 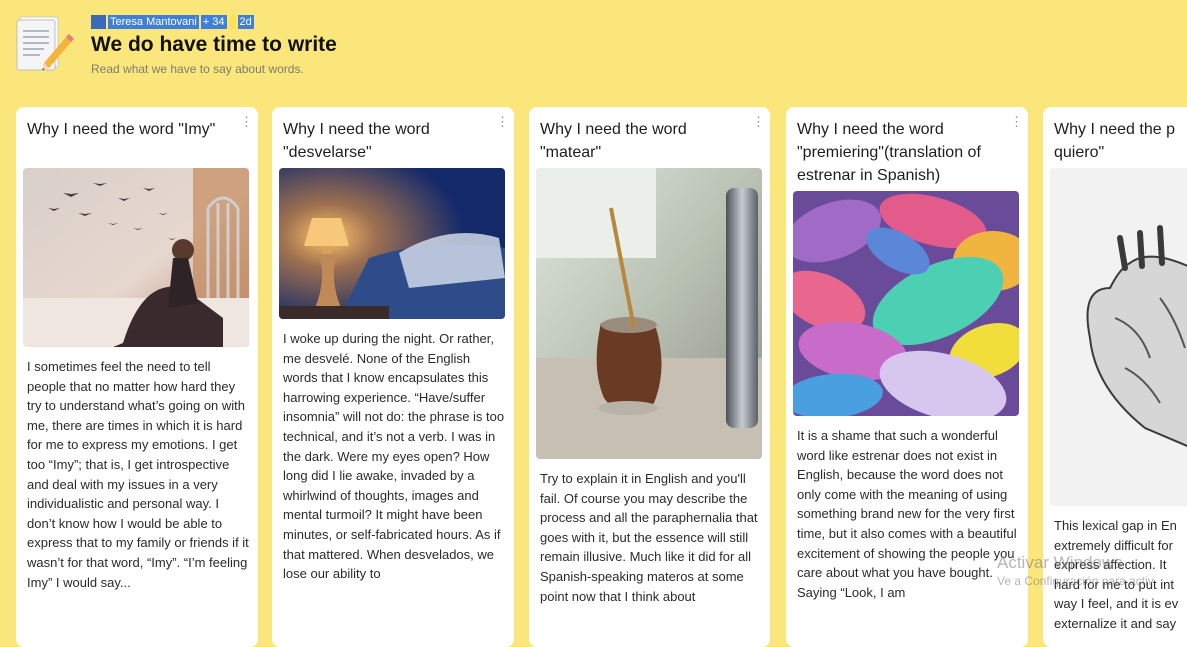 What do you see at coordinates (906, 303) in the screenshot?
I see `colorful-sneakers-pile-image` at bounding box center [906, 303].